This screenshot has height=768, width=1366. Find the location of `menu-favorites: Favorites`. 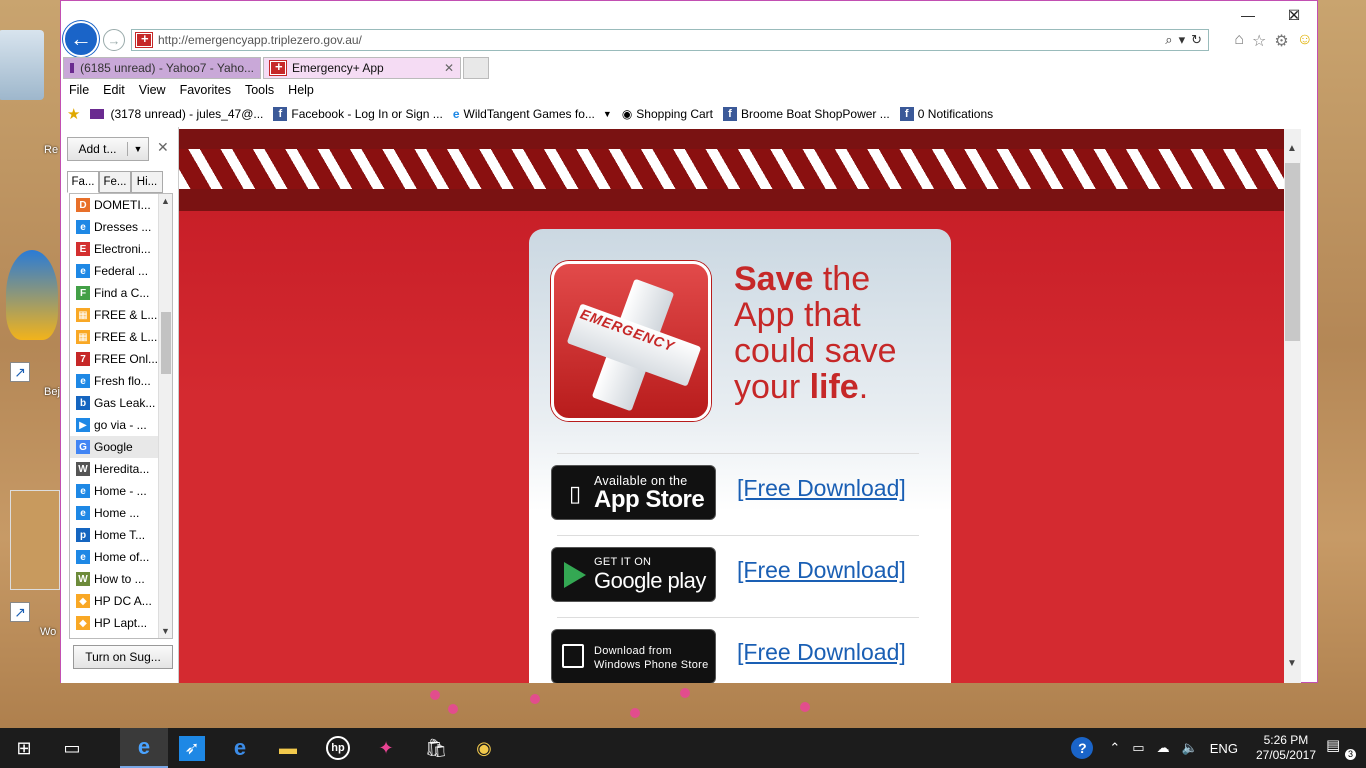

menu-favorites: Favorites is located at coordinates (205, 90).